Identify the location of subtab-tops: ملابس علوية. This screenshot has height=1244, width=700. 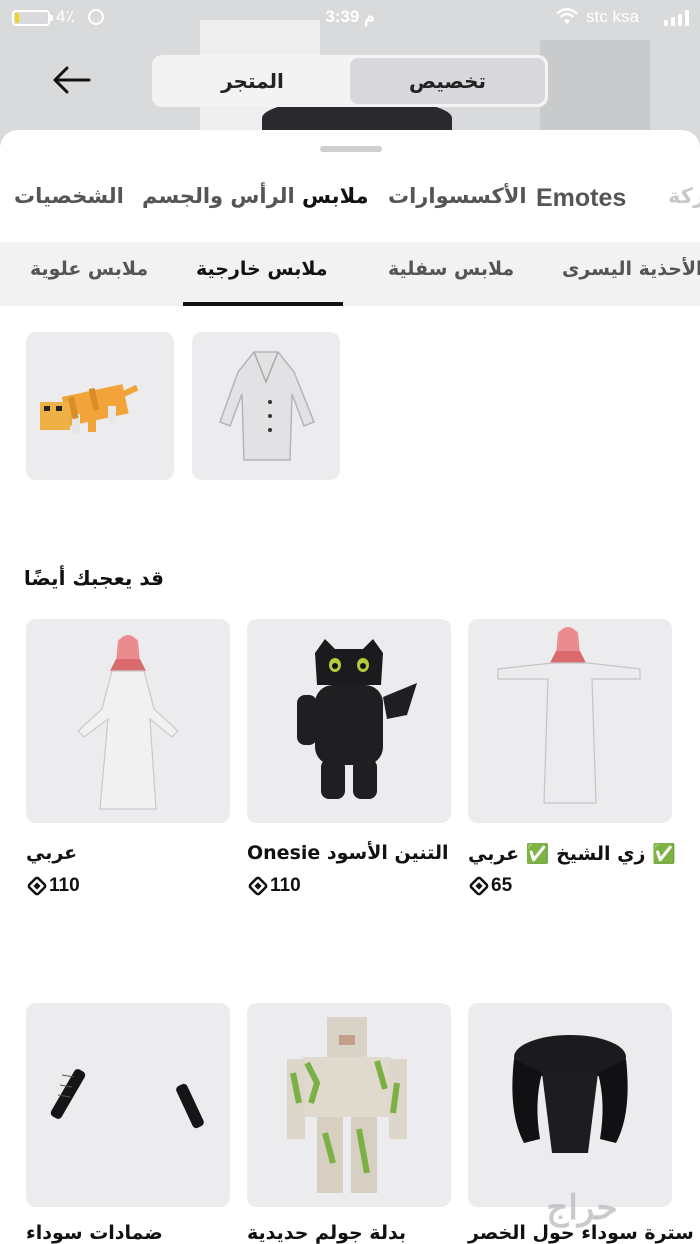
(89, 269).